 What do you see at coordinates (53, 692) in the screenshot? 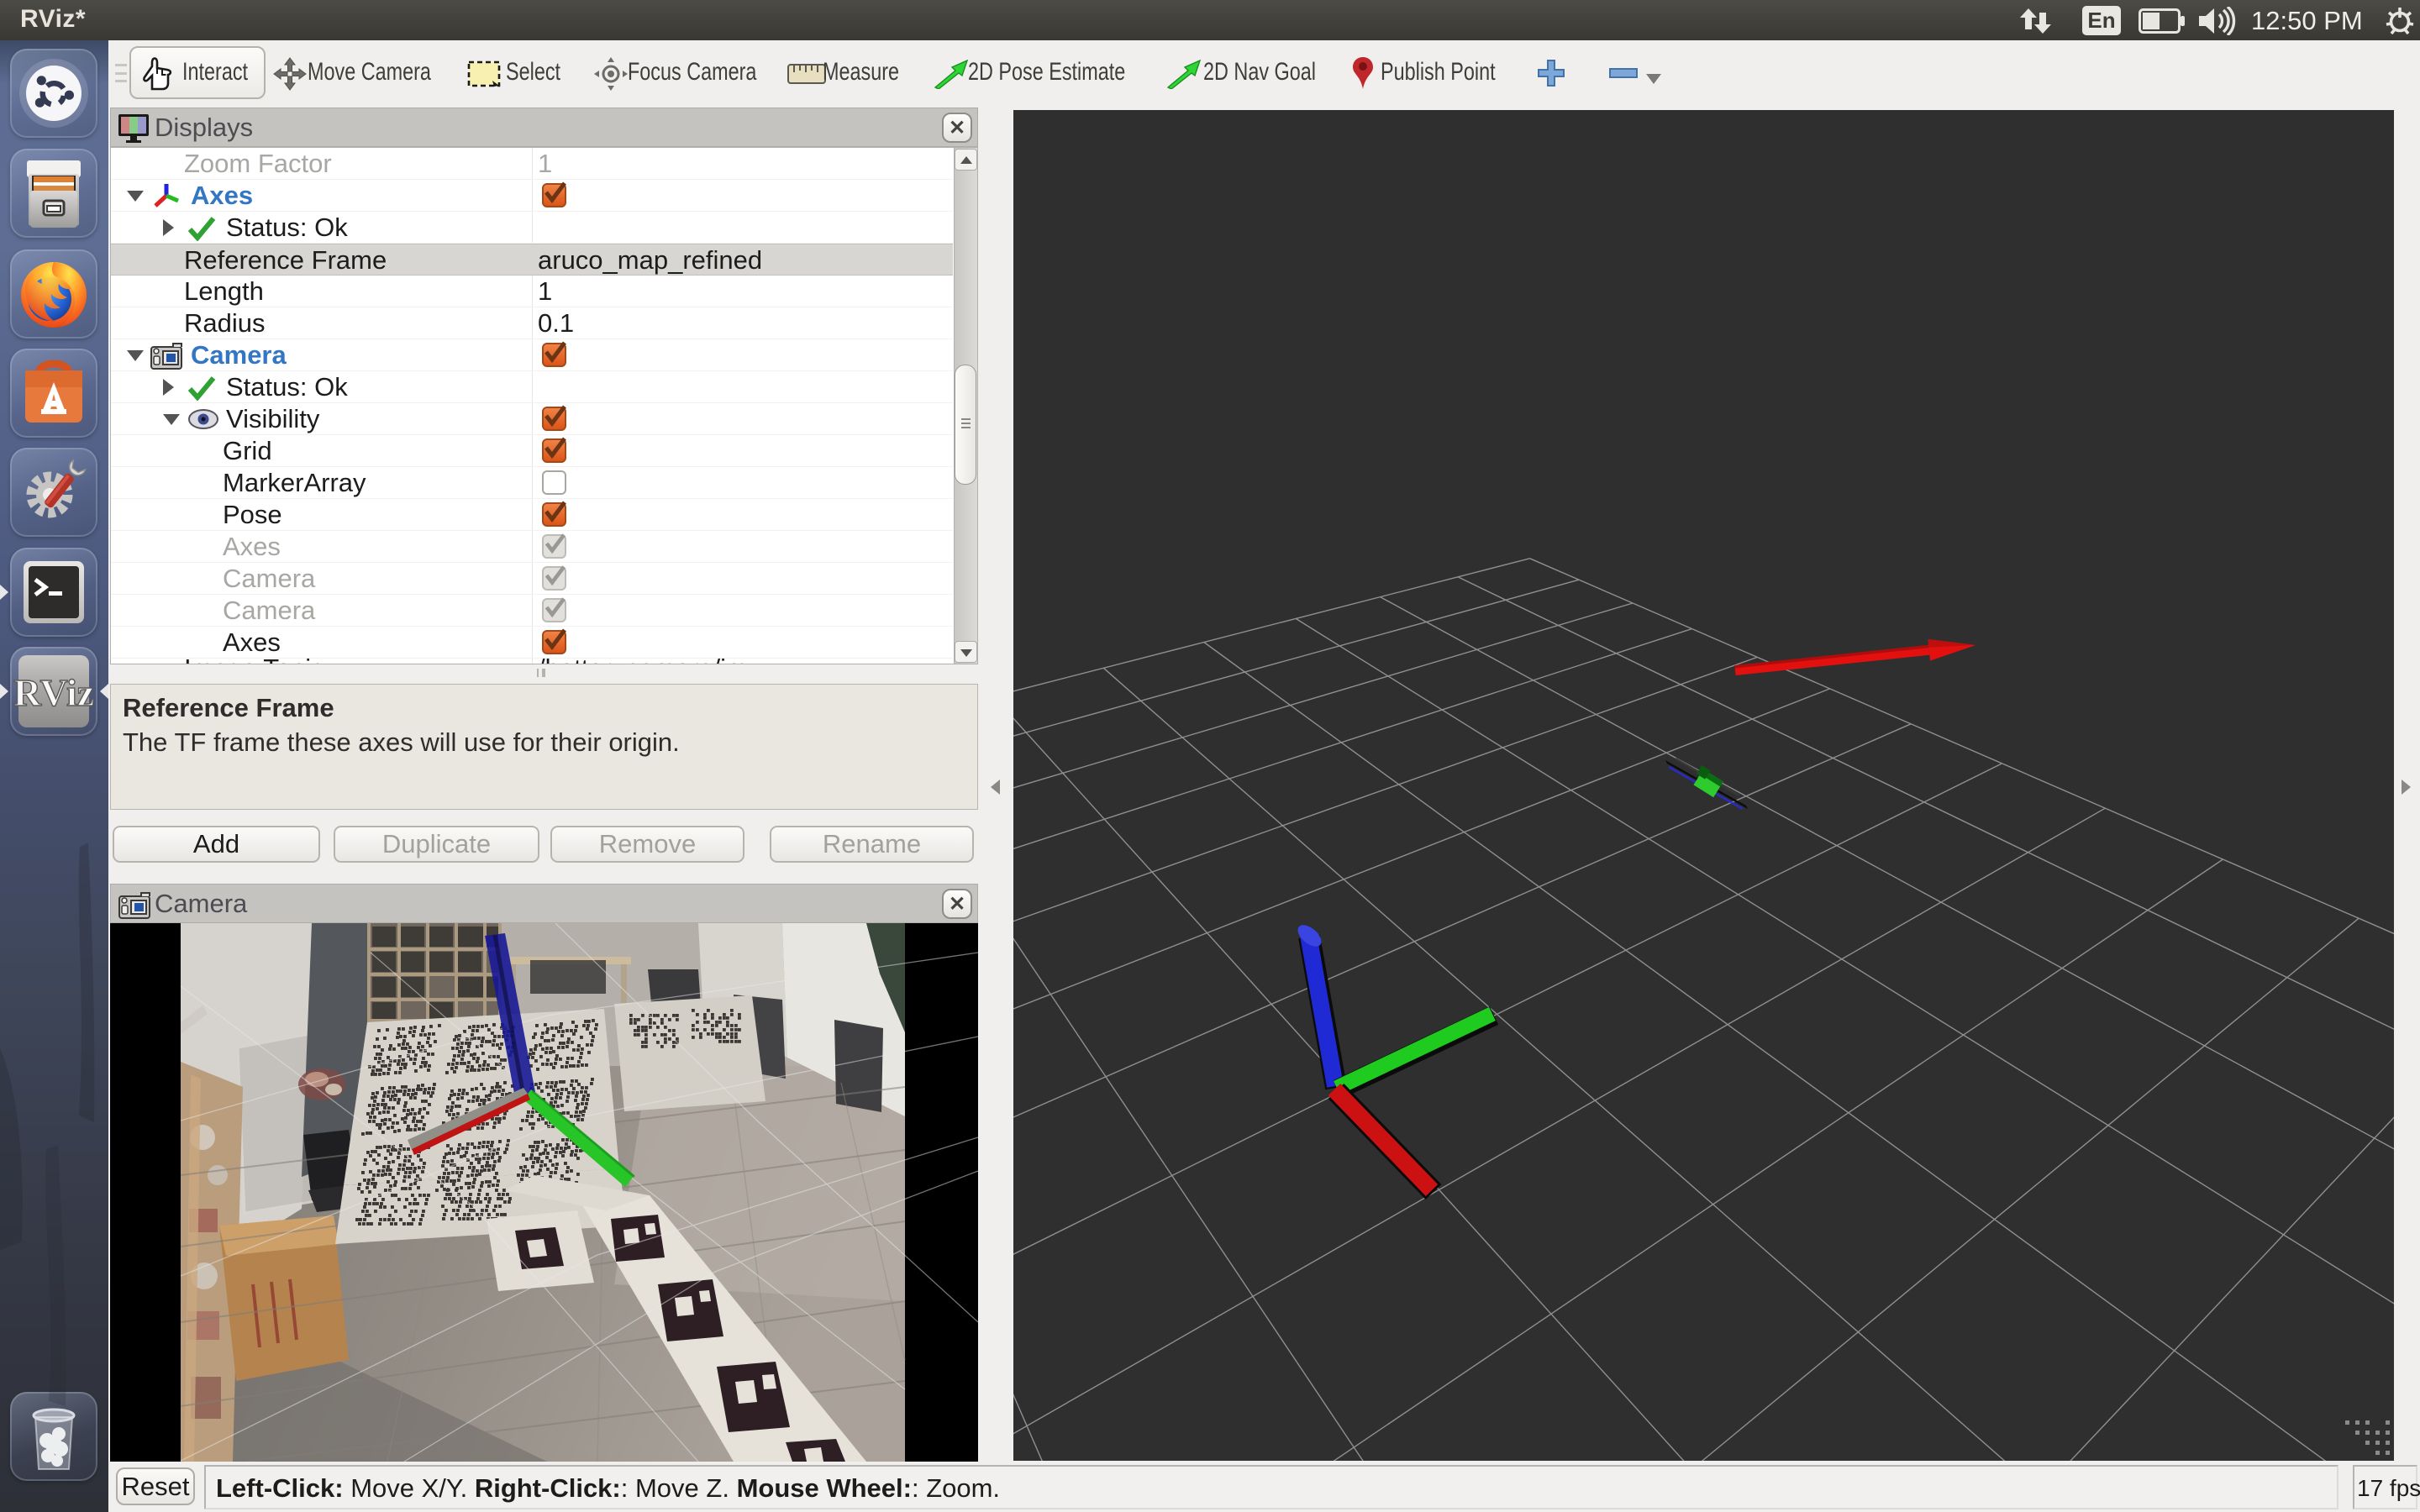
I see `svg-text: RViz` at bounding box center [53, 692].